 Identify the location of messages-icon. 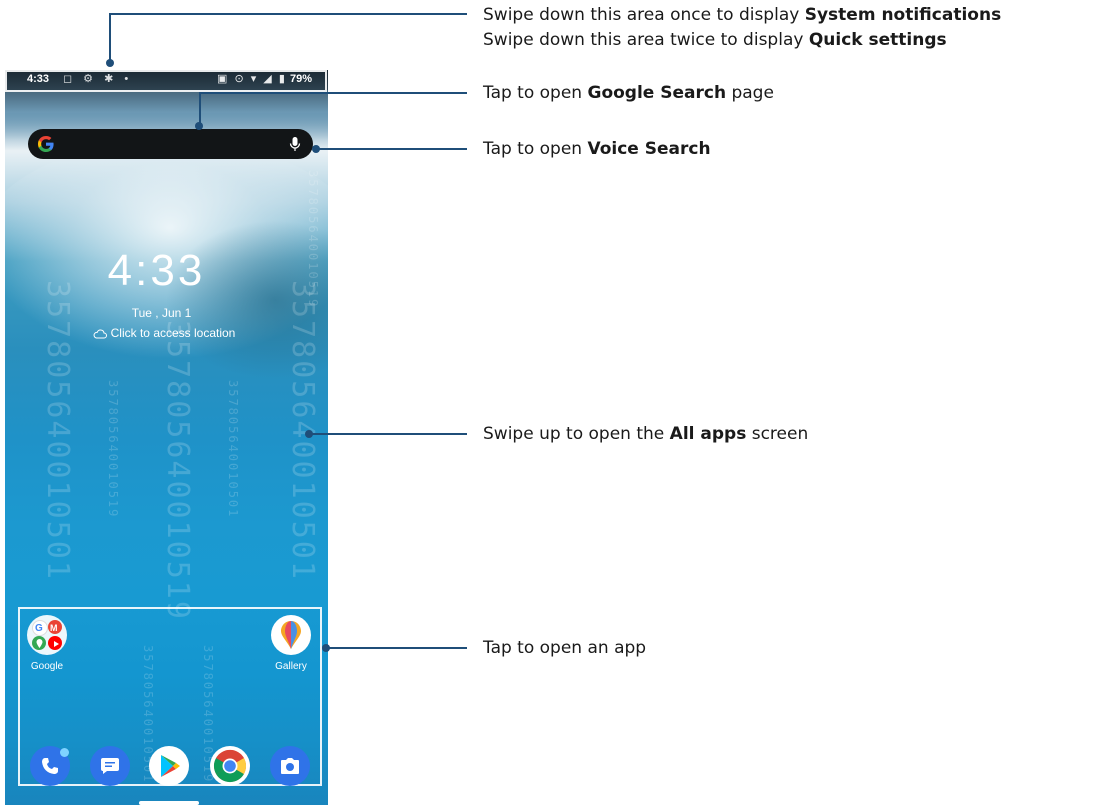
(110, 766).